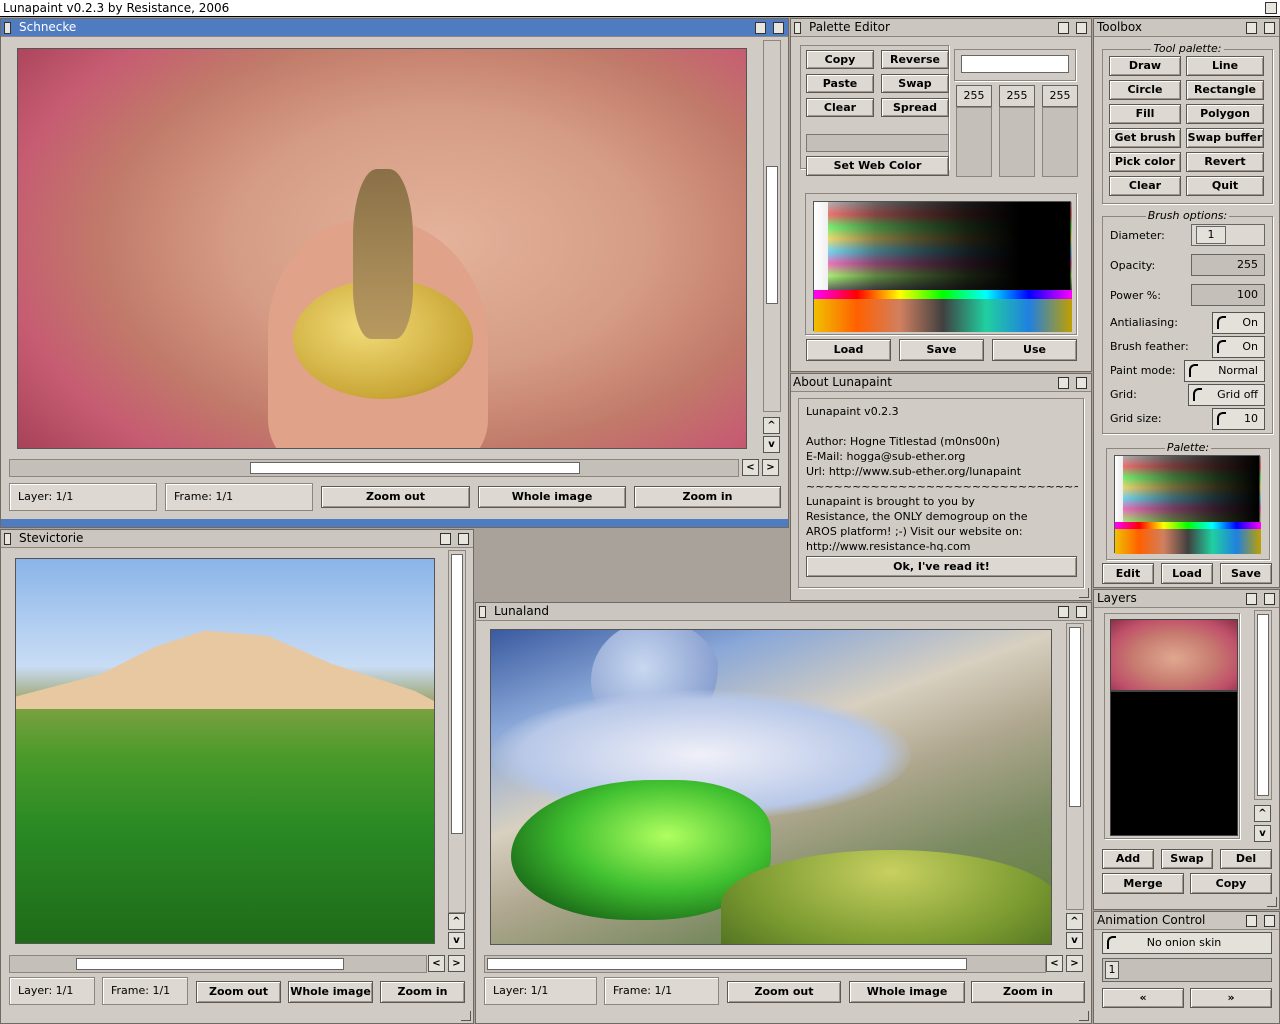 This screenshot has width=1280, height=1024. Describe the element at coordinates (1187, 970) in the screenshot. I see `frame-field: 1` at that location.